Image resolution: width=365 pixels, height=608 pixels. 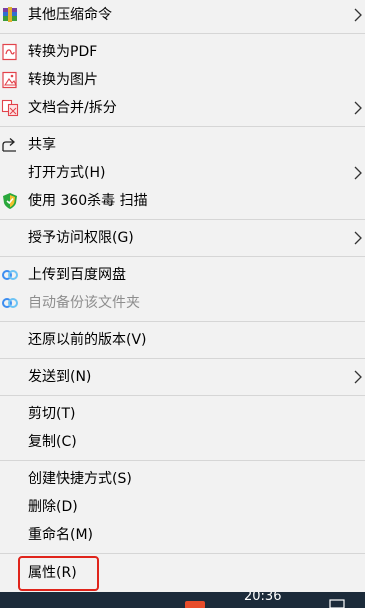 What do you see at coordinates (182, 535) in the screenshot?
I see `menu-item-rename: 重命名(M)` at bounding box center [182, 535].